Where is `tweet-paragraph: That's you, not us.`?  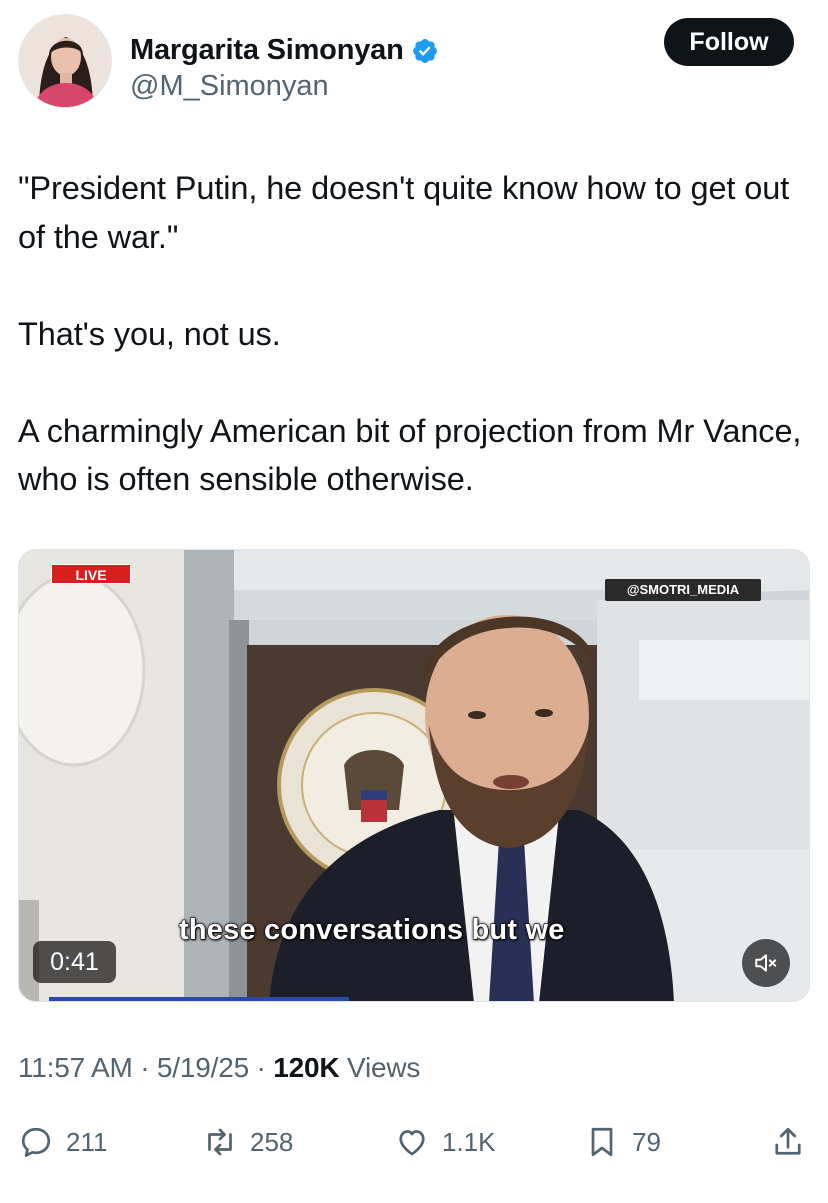
tweet-paragraph: That's you, not us. is located at coordinates (149, 333).